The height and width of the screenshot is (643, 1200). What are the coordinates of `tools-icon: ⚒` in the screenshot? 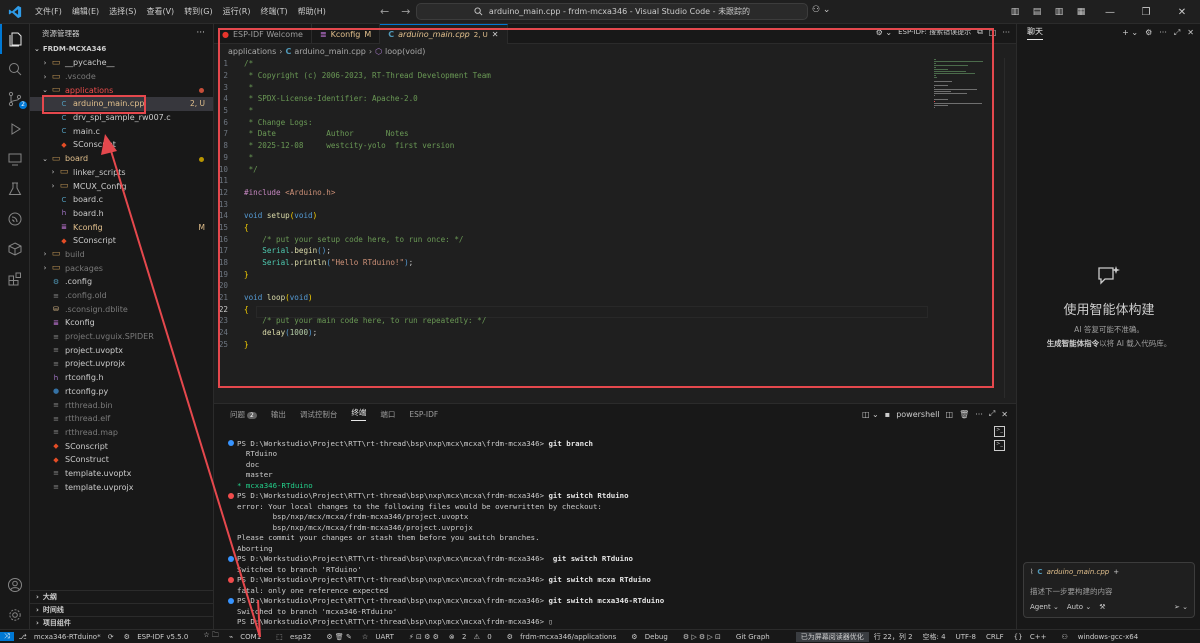 It's located at (1102, 607).